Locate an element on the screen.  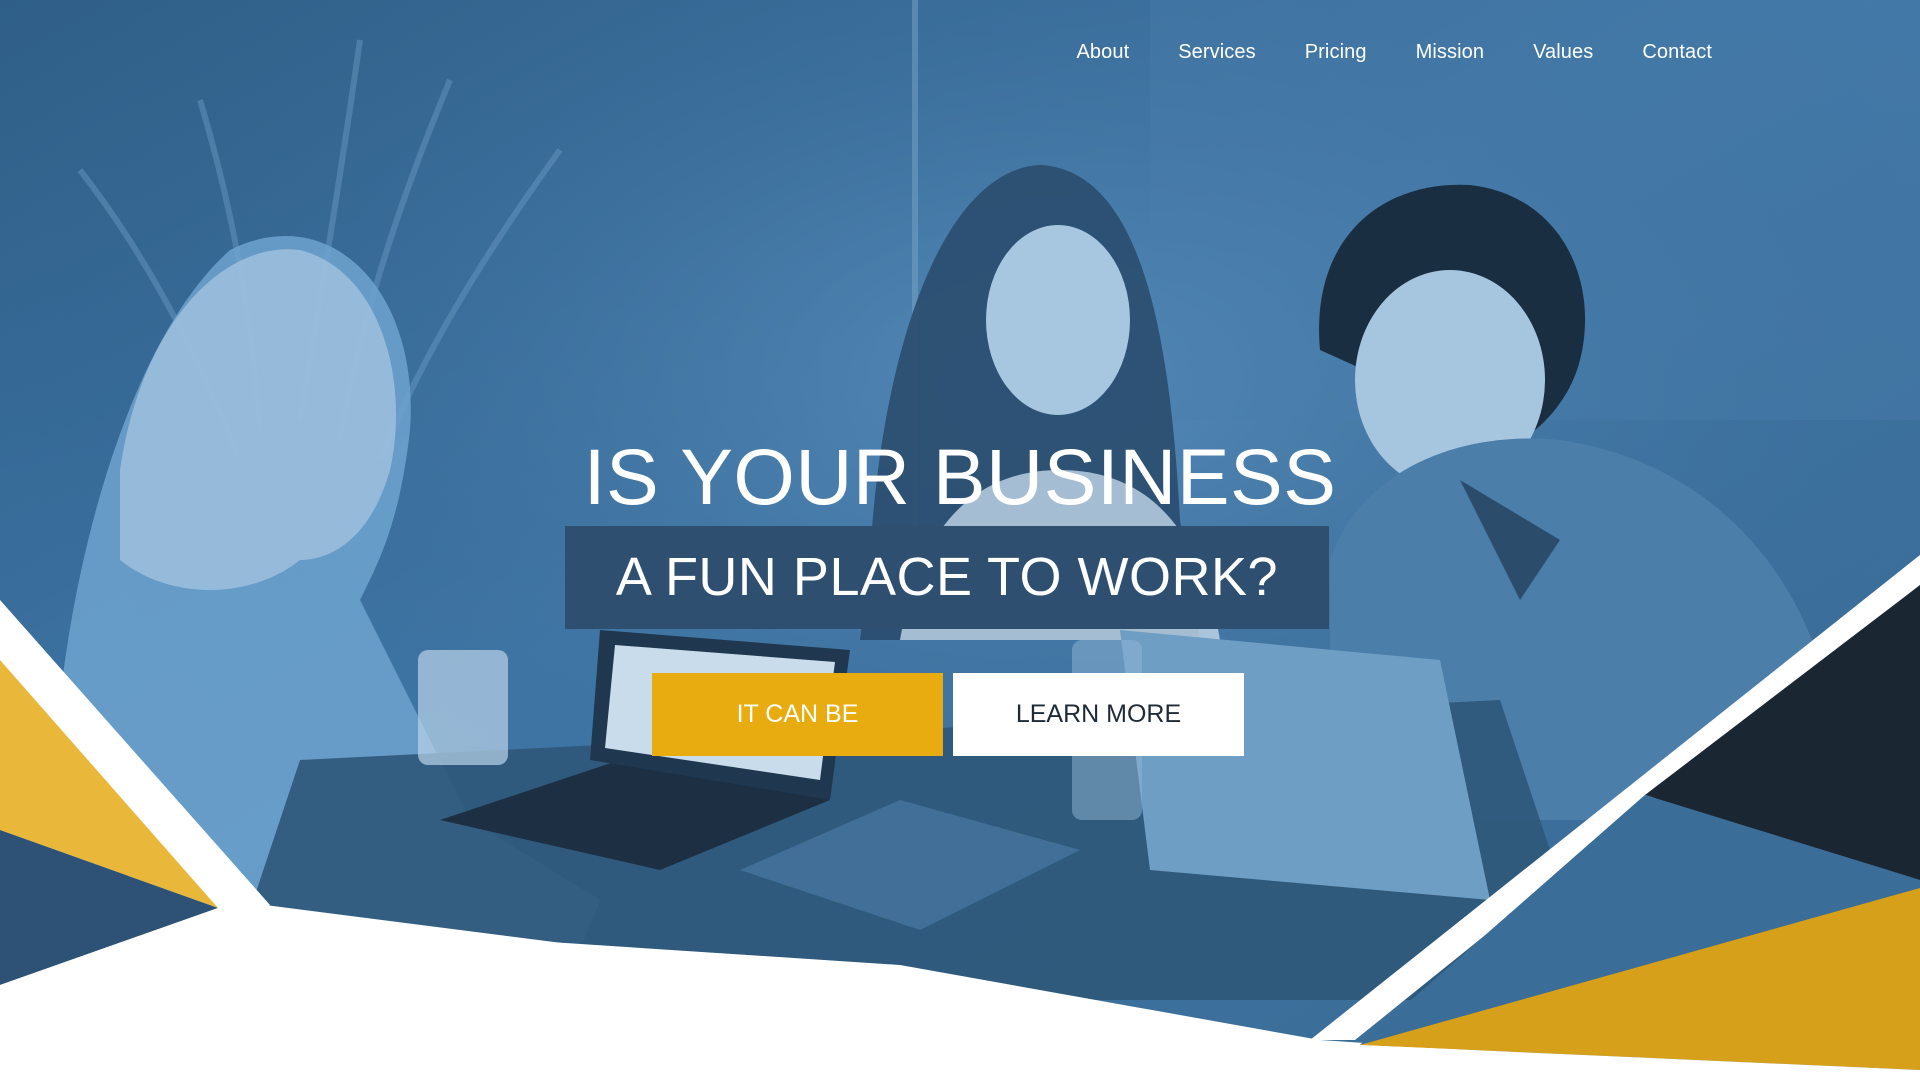
nav-contact: Contact is located at coordinates (1677, 52).